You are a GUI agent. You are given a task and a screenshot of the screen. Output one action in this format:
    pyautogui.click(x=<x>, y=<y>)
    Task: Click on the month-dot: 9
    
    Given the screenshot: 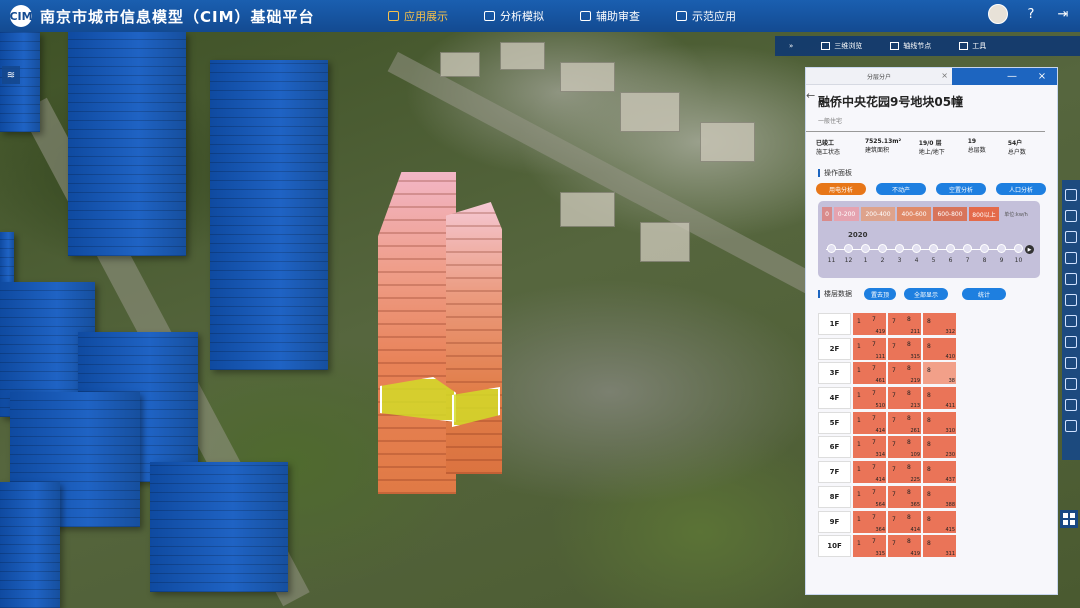 What is the action you would take?
    pyautogui.click(x=1001, y=254)
    